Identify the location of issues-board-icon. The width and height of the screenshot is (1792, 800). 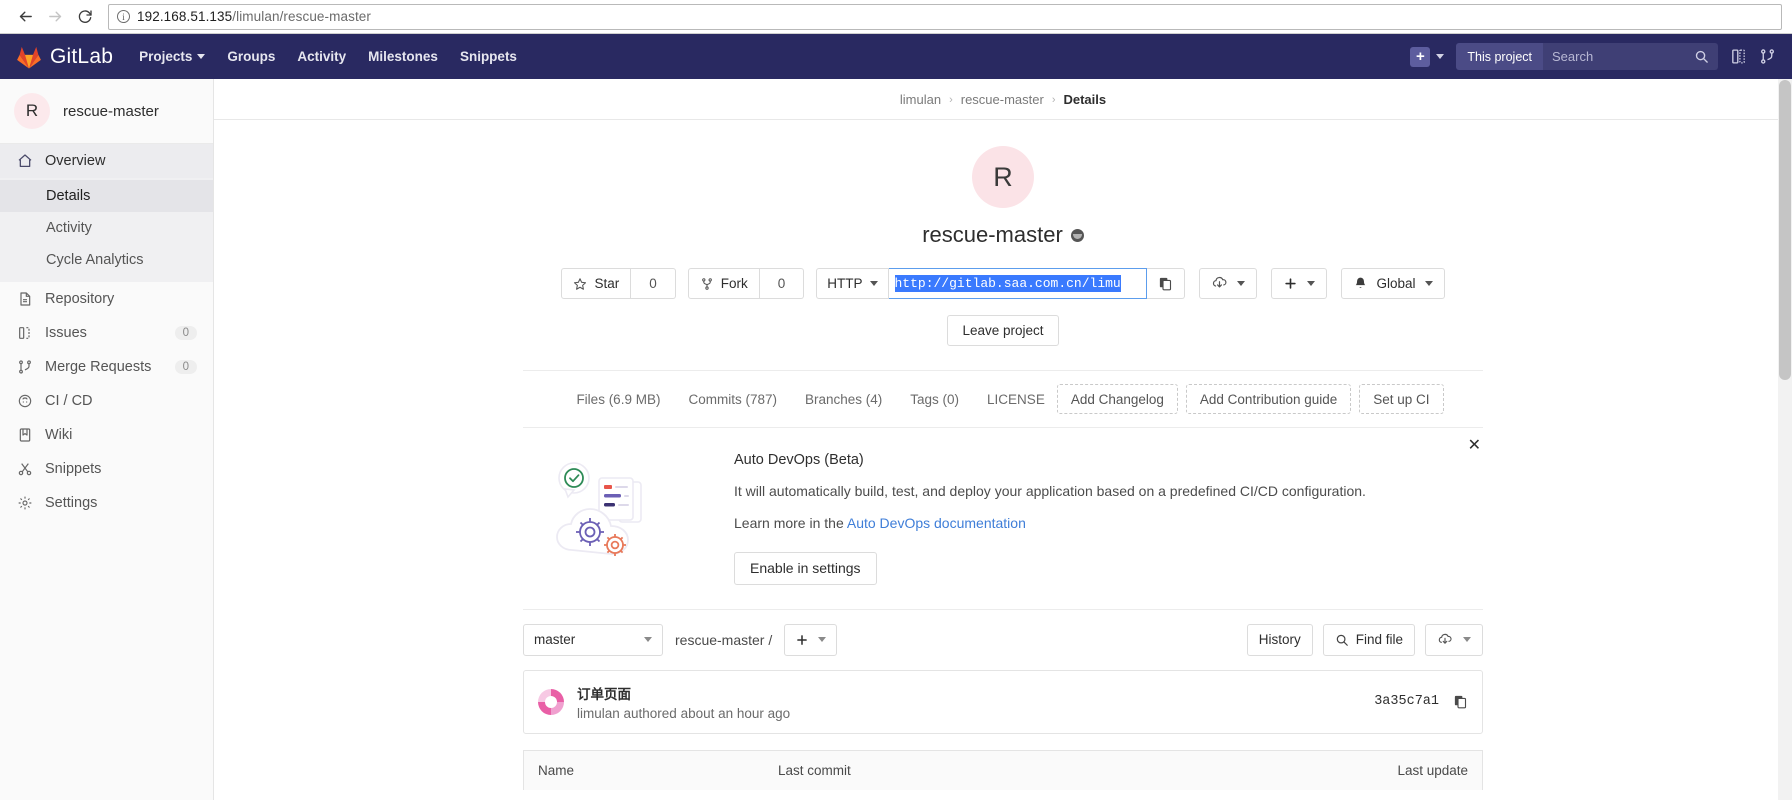
(1738, 56).